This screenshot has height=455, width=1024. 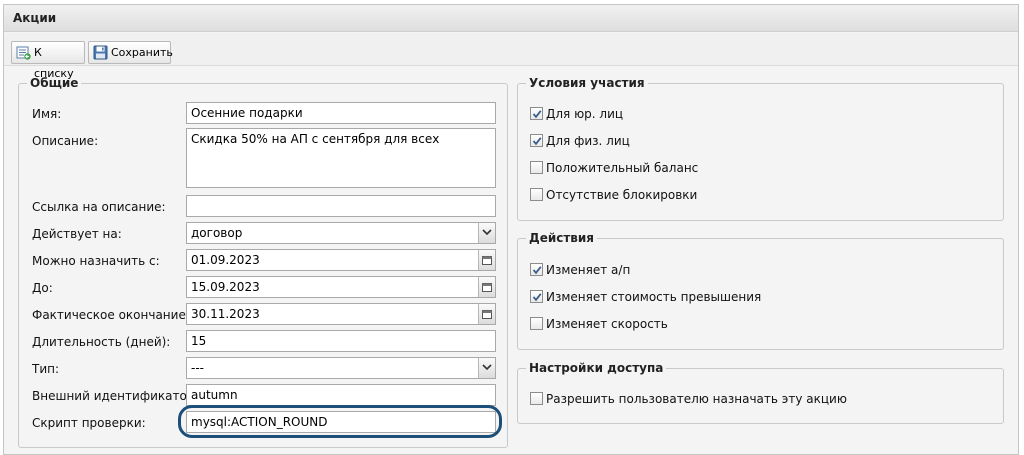 What do you see at coordinates (511, 18) in the screenshot?
I see `window-title: Акции` at bounding box center [511, 18].